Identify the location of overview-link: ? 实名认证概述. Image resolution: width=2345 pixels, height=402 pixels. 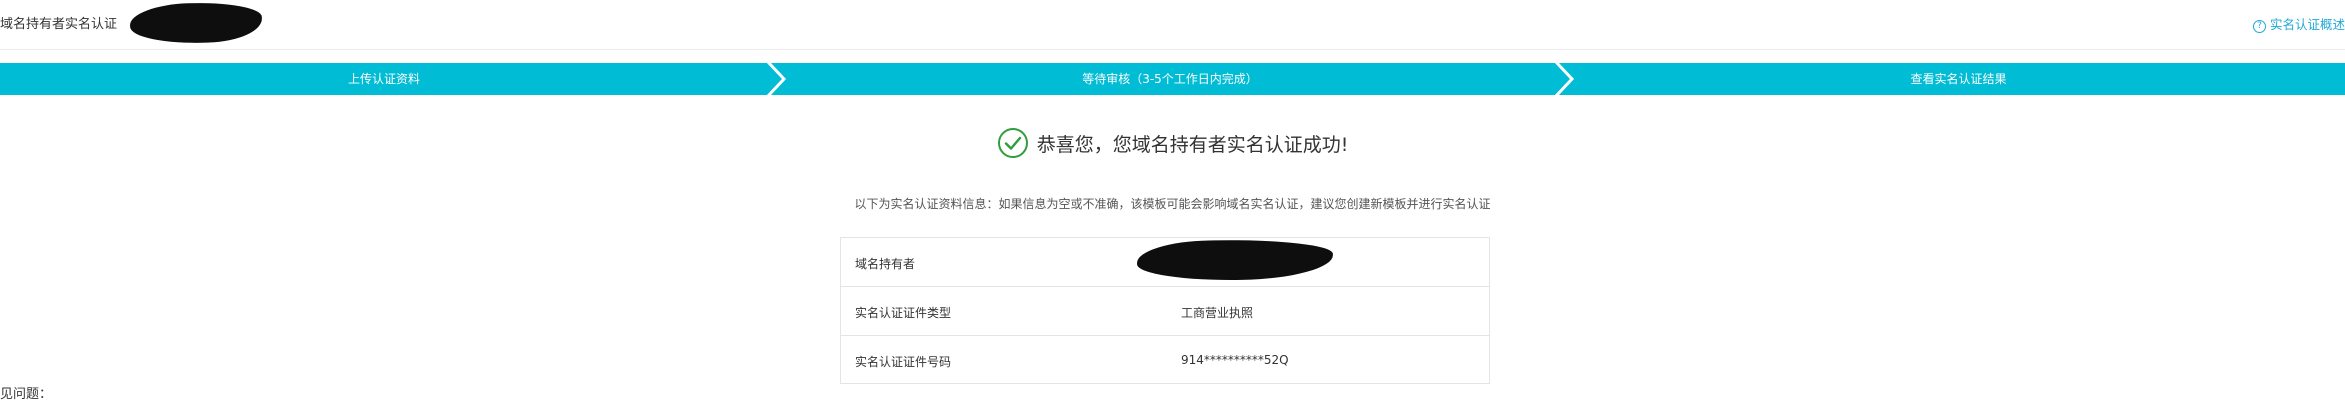
(2298, 23).